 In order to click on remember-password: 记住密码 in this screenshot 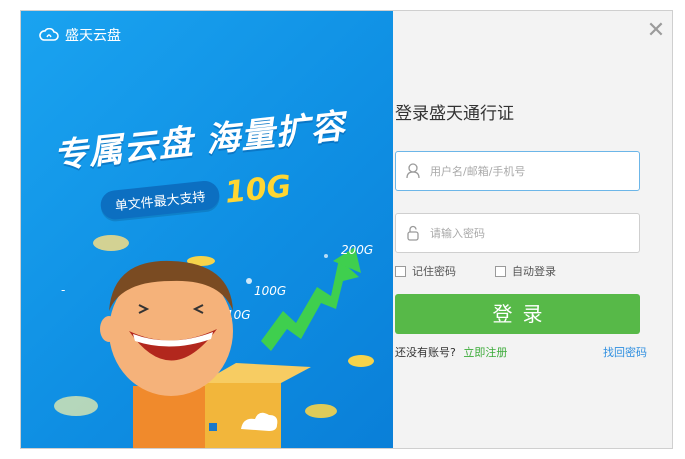, I will do `click(425, 271)`.